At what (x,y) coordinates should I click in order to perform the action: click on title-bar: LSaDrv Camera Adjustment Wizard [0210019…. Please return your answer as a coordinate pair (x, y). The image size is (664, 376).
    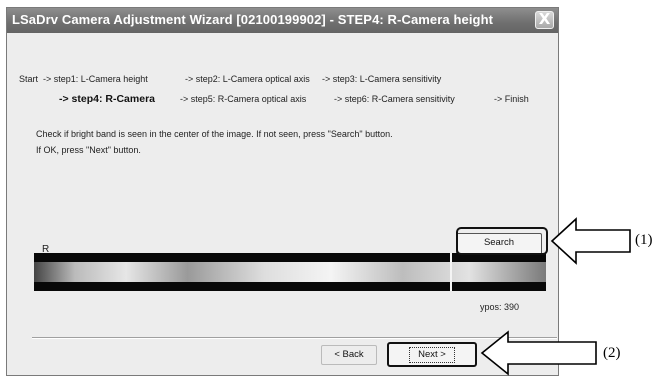
    Looking at the image, I should click on (282, 20).